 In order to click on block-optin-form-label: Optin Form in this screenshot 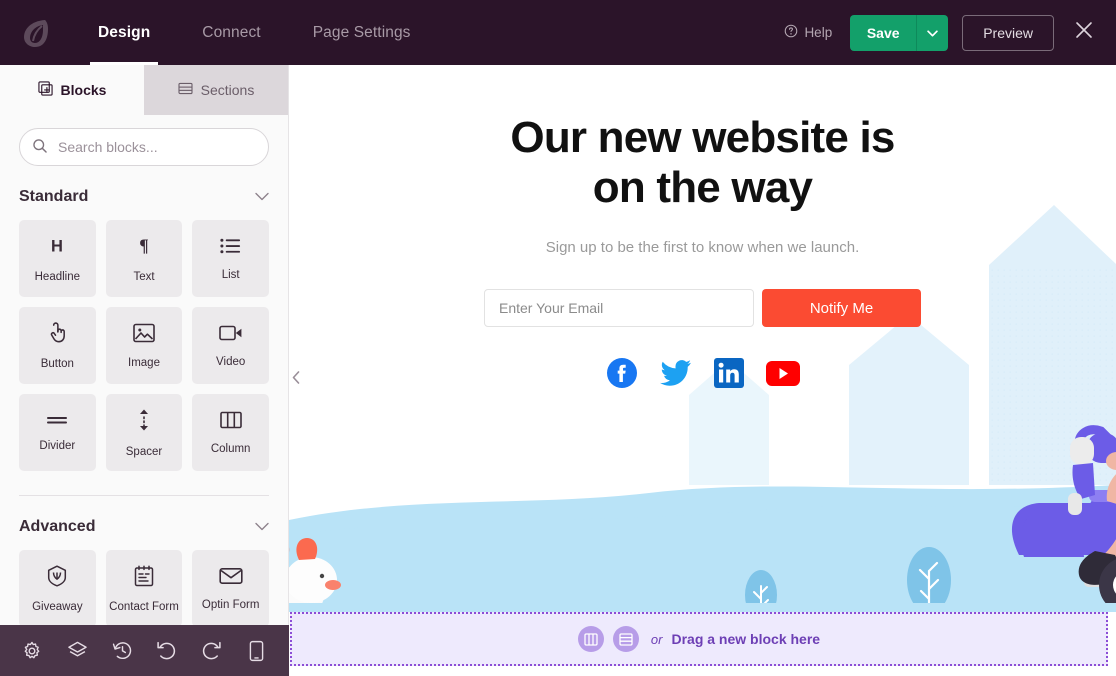, I will do `click(230, 604)`.